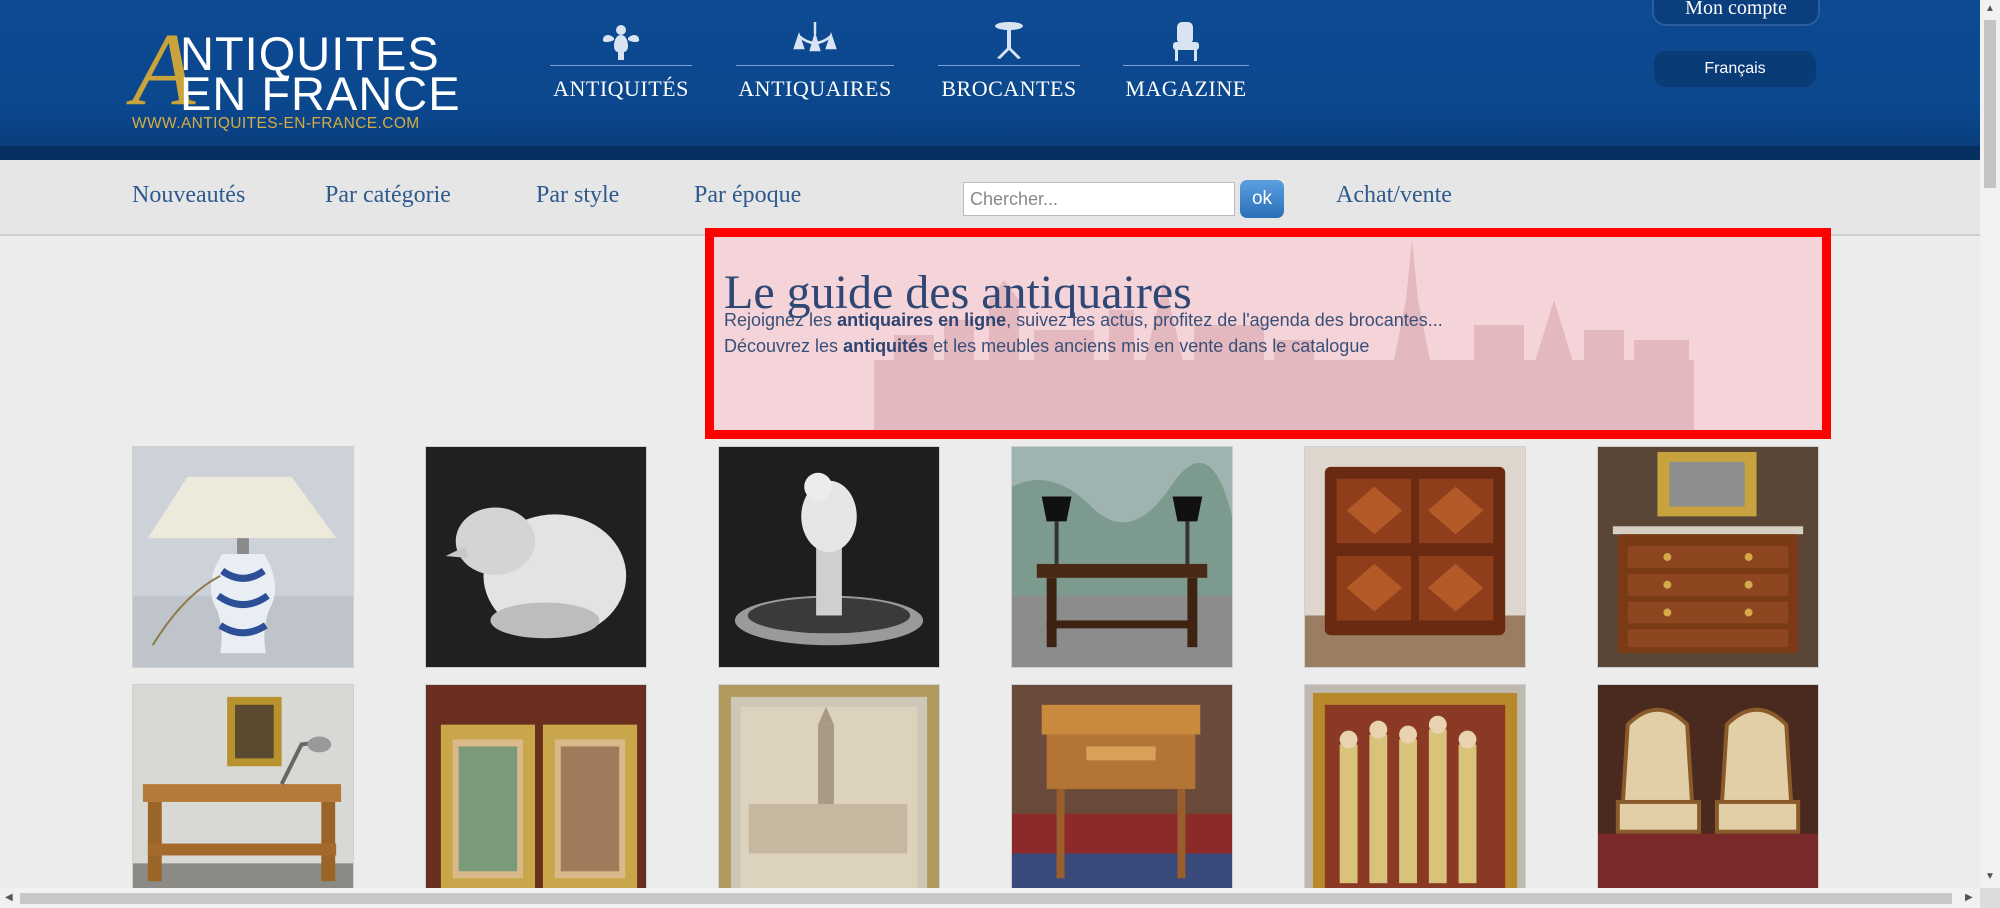  Describe the element at coordinates (1735, 69) in the screenshot. I see `language-selector: Français` at that location.